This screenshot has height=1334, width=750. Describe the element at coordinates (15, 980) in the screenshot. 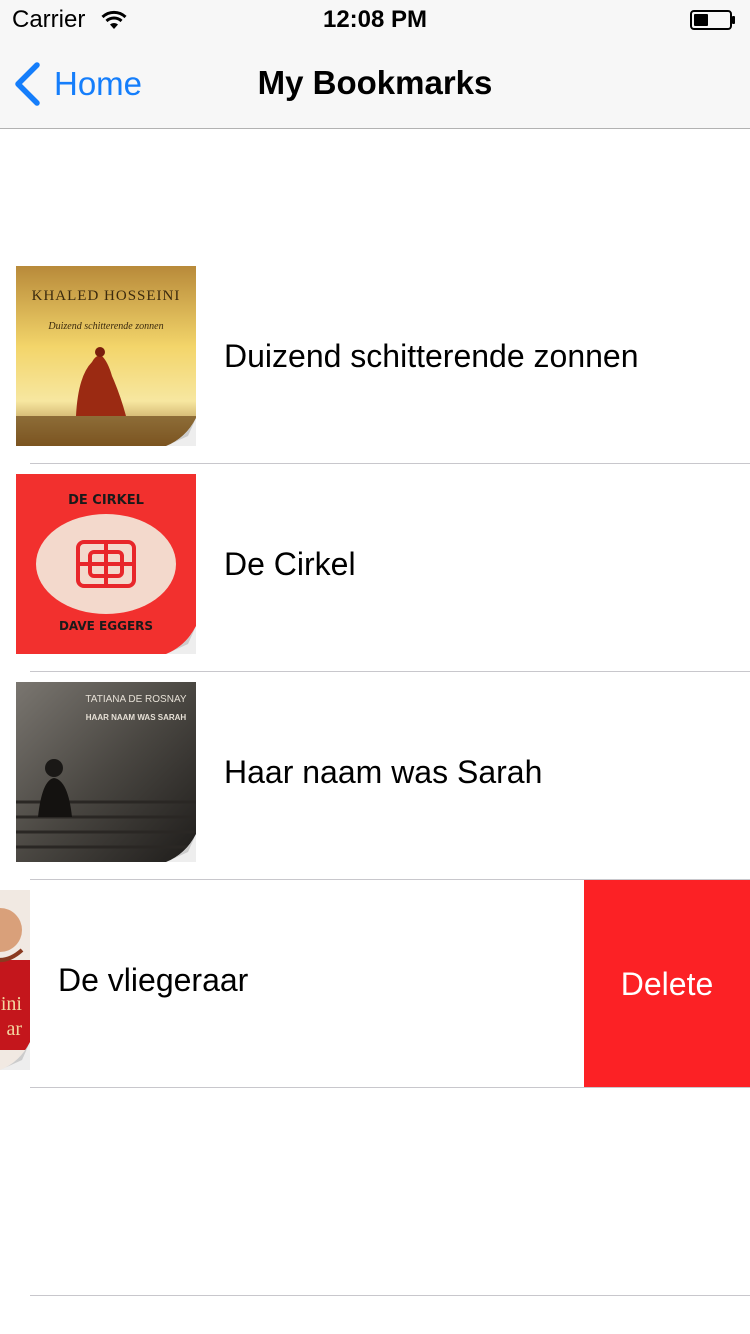

I see `book-cover-image: ini ar` at that location.